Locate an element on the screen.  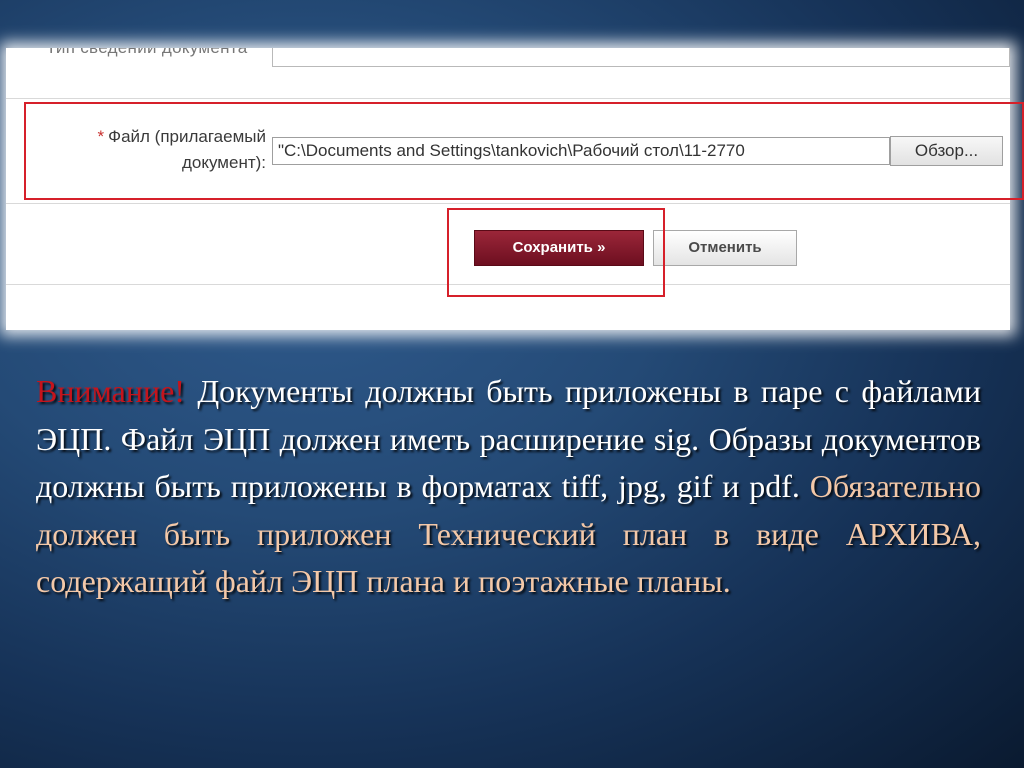
previous-field-input is located at coordinates (641, 57).